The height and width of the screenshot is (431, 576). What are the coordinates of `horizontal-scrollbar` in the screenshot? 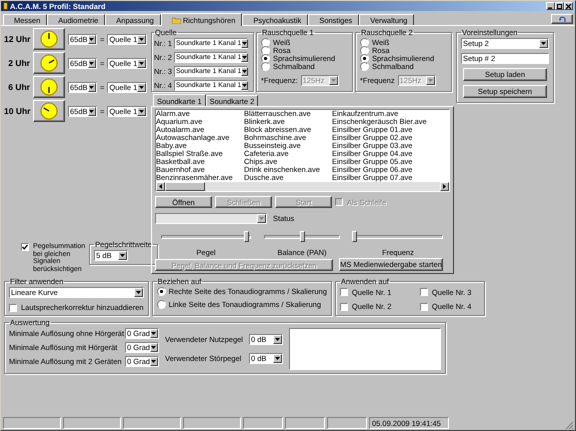 It's located at (302, 186).